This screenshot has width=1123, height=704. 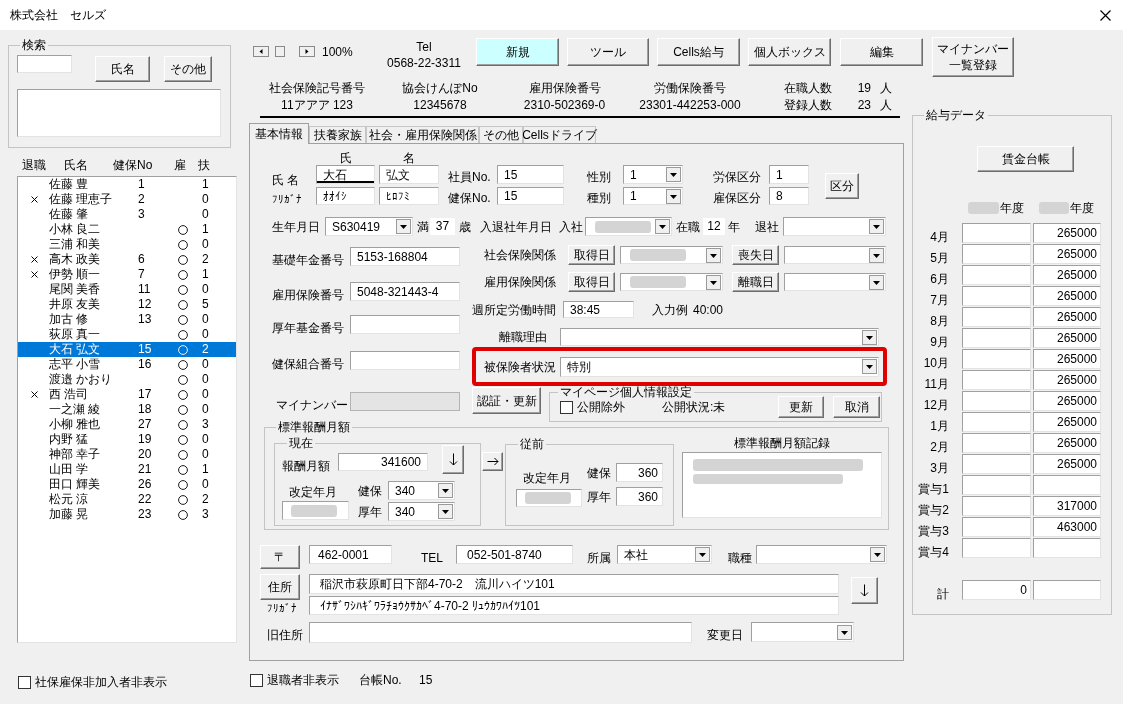 I want to click on tab: 扶養家族, so click(x=337, y=134).